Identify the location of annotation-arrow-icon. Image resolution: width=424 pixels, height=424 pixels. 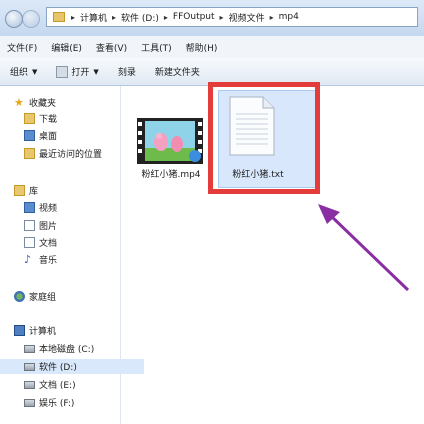
(364, 248).